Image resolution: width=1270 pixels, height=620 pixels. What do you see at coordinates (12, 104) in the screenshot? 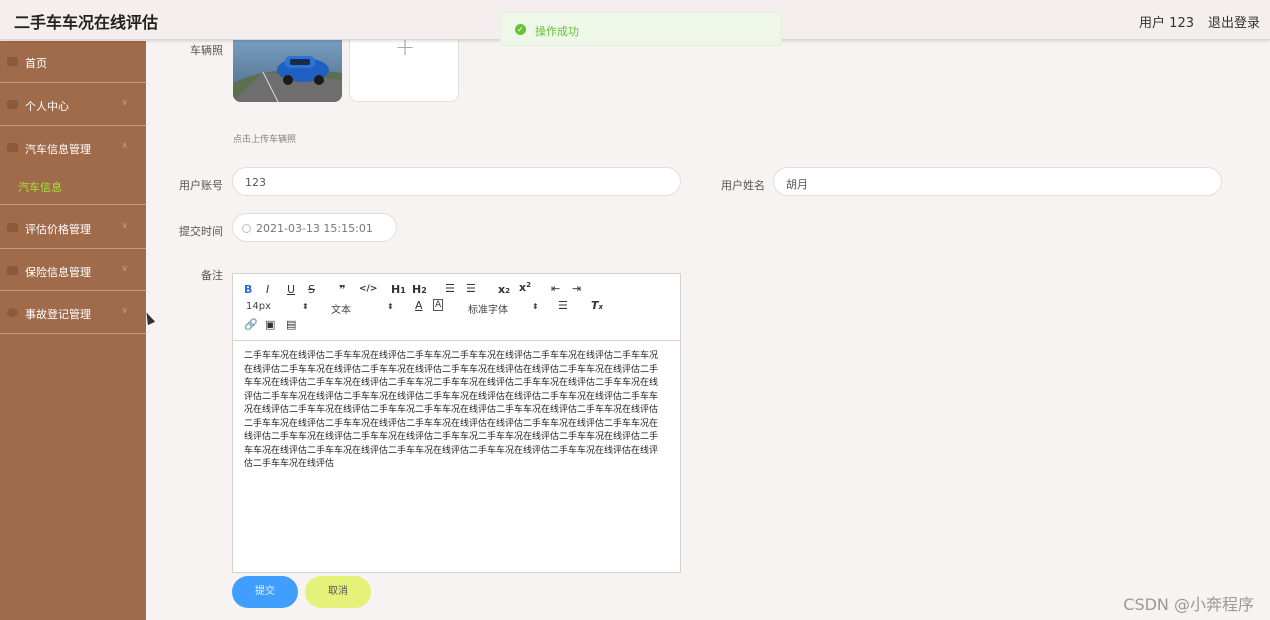
I see `user-icon` at bounding box center [12, 104].